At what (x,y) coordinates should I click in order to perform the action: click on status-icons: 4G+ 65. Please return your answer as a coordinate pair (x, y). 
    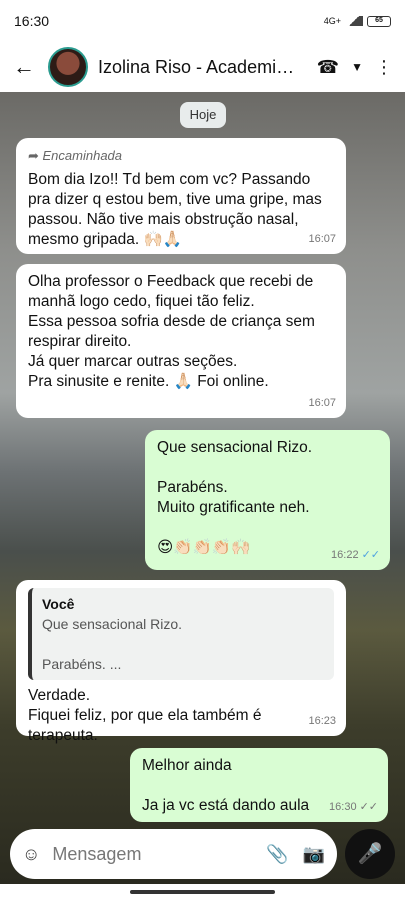
    Looking at the image, I should click on (357, 21).